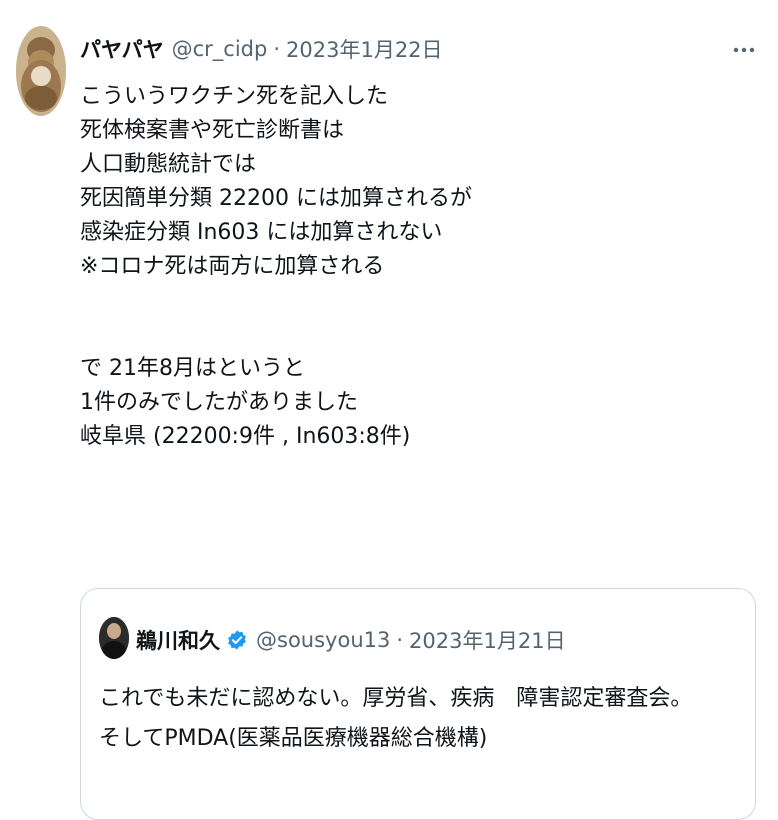 The image size is (778, 820). I want to click on more-horizontal-icon, so click(744, 50).